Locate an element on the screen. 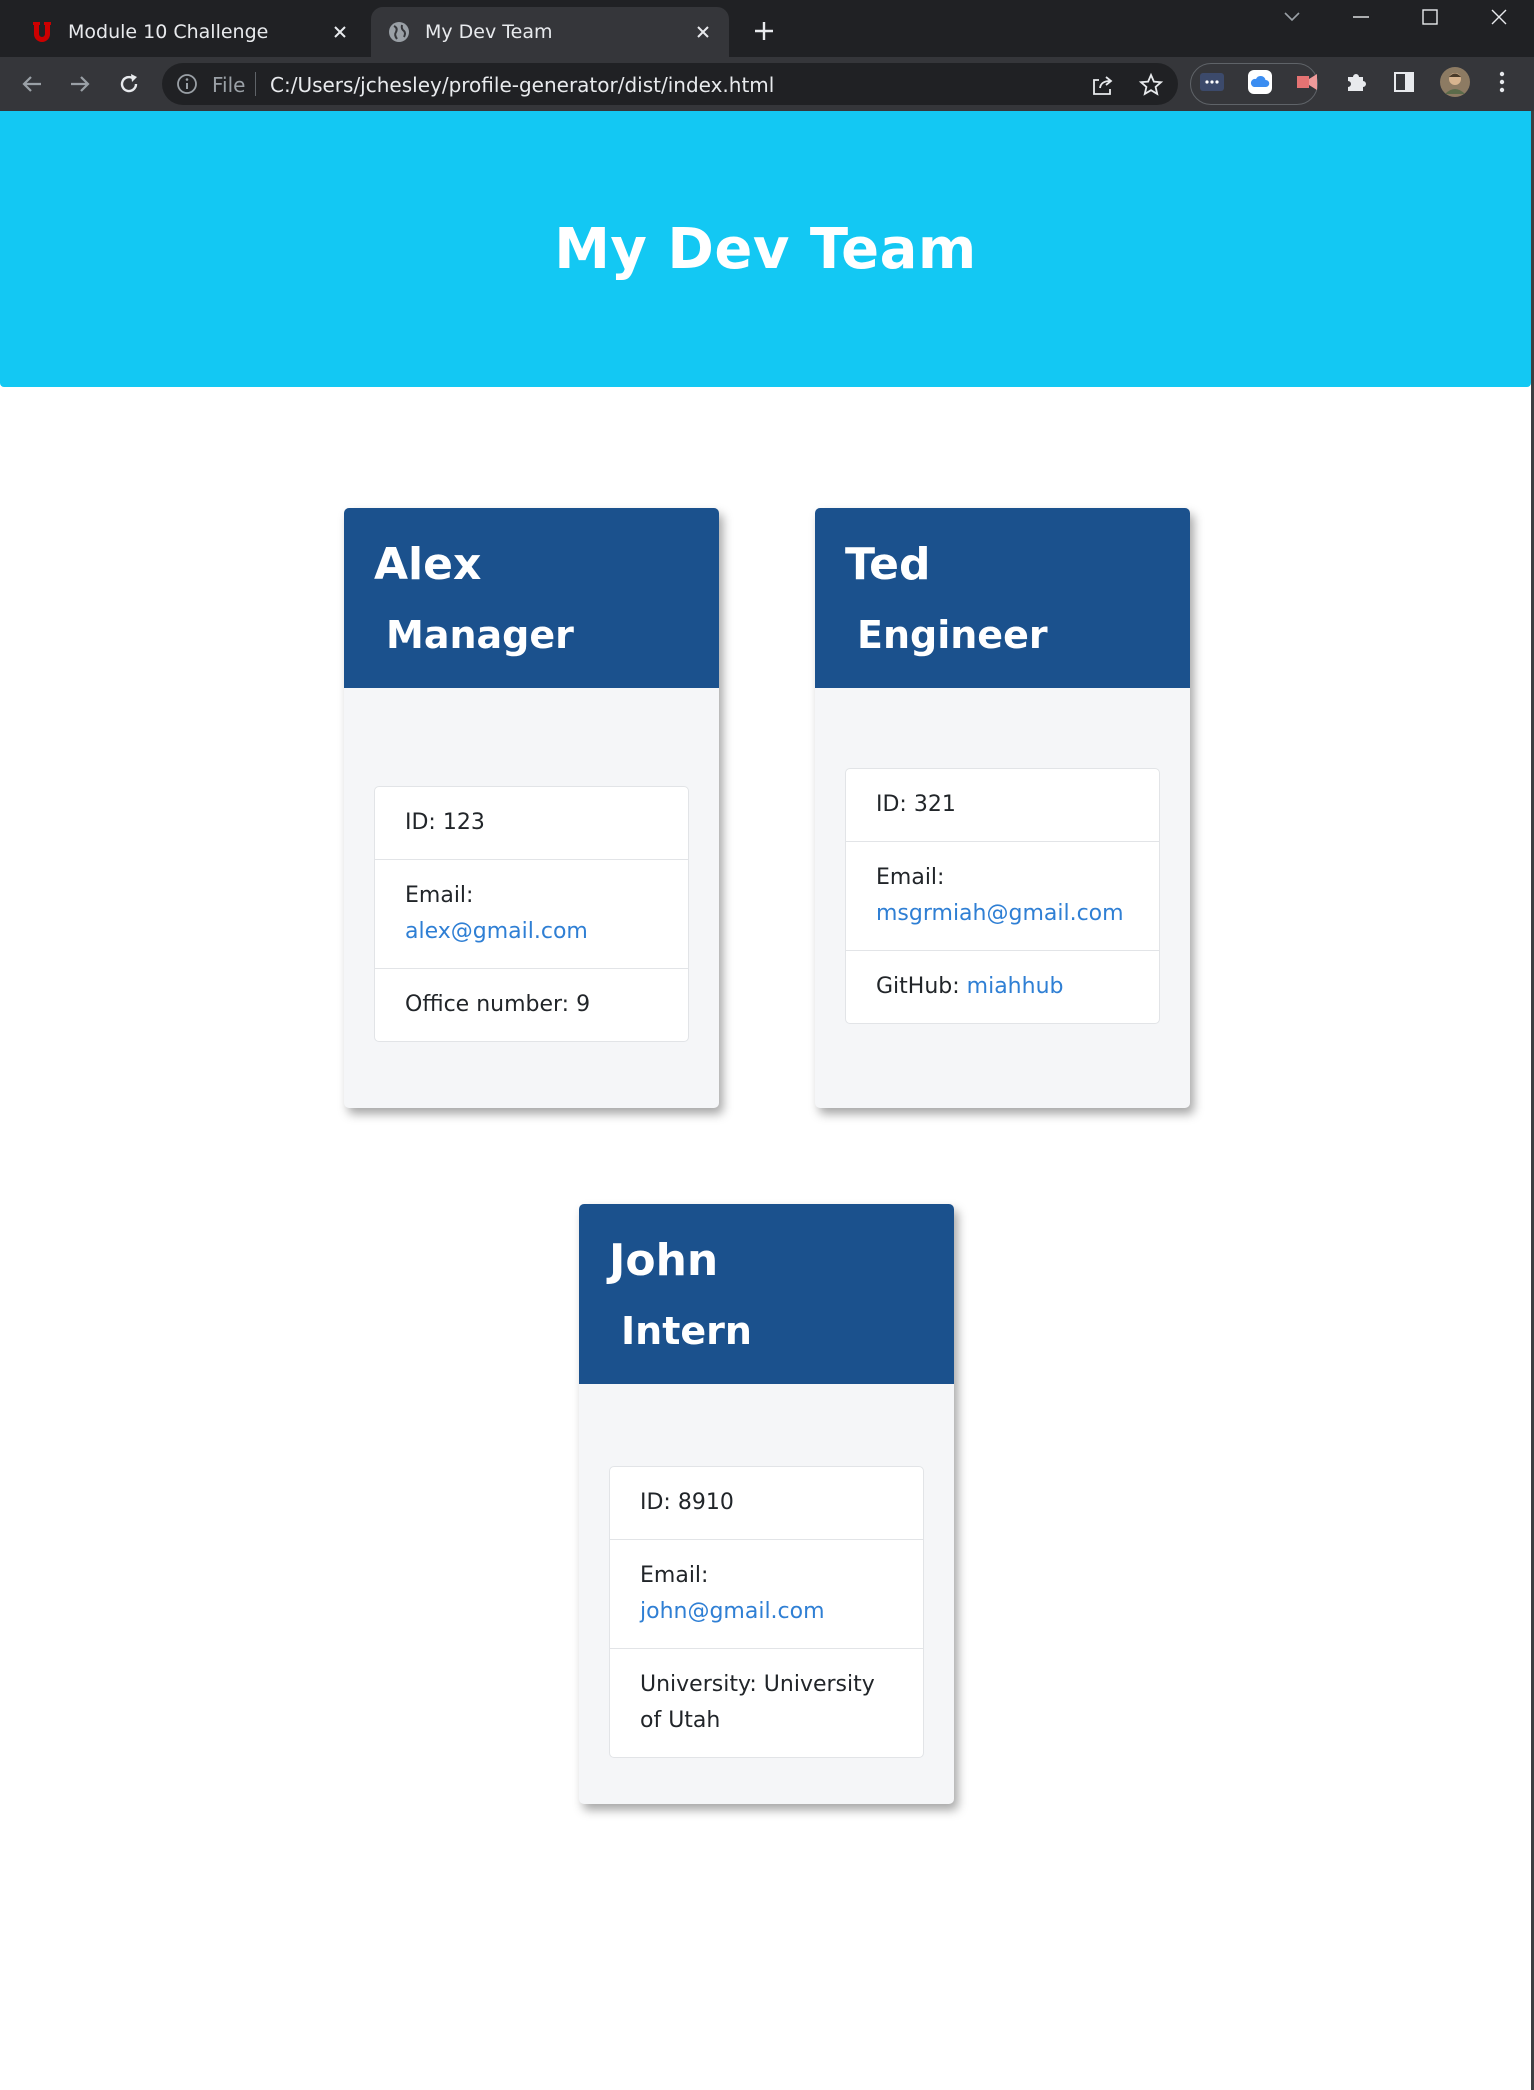 This screenshot has width=1534, height=2090. employee-name: John is located at coordinates (664, 1260).